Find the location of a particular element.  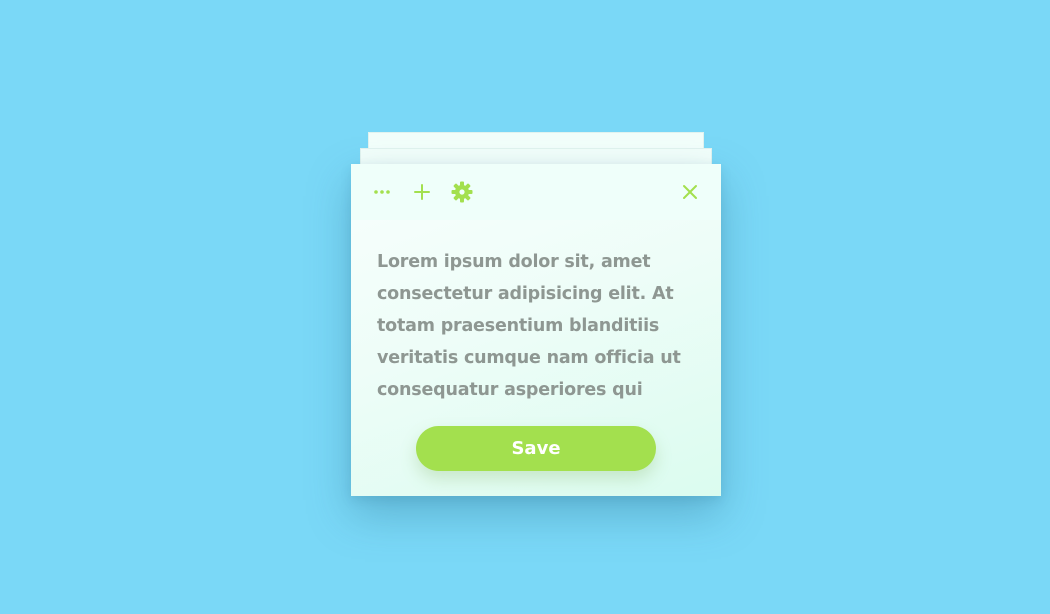

note-toolbar is located at coordinates (536, 192).